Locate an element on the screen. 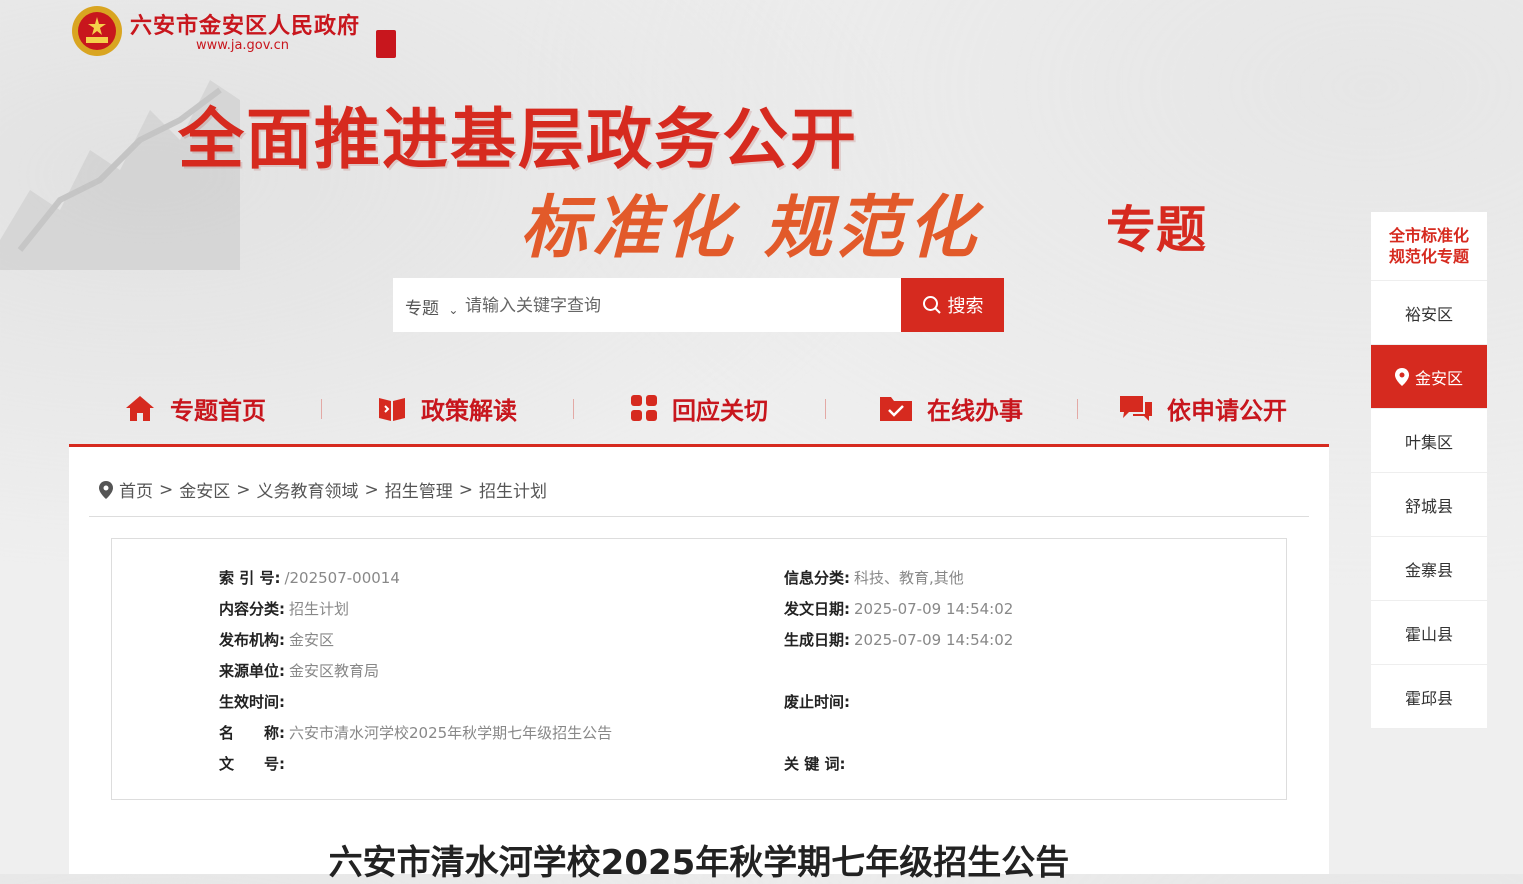 This screenshot has height=884, width=1523. meta-gen-date: 生成日期: 2025-07-09 14:54:02 is located at coordinates (899, 640).